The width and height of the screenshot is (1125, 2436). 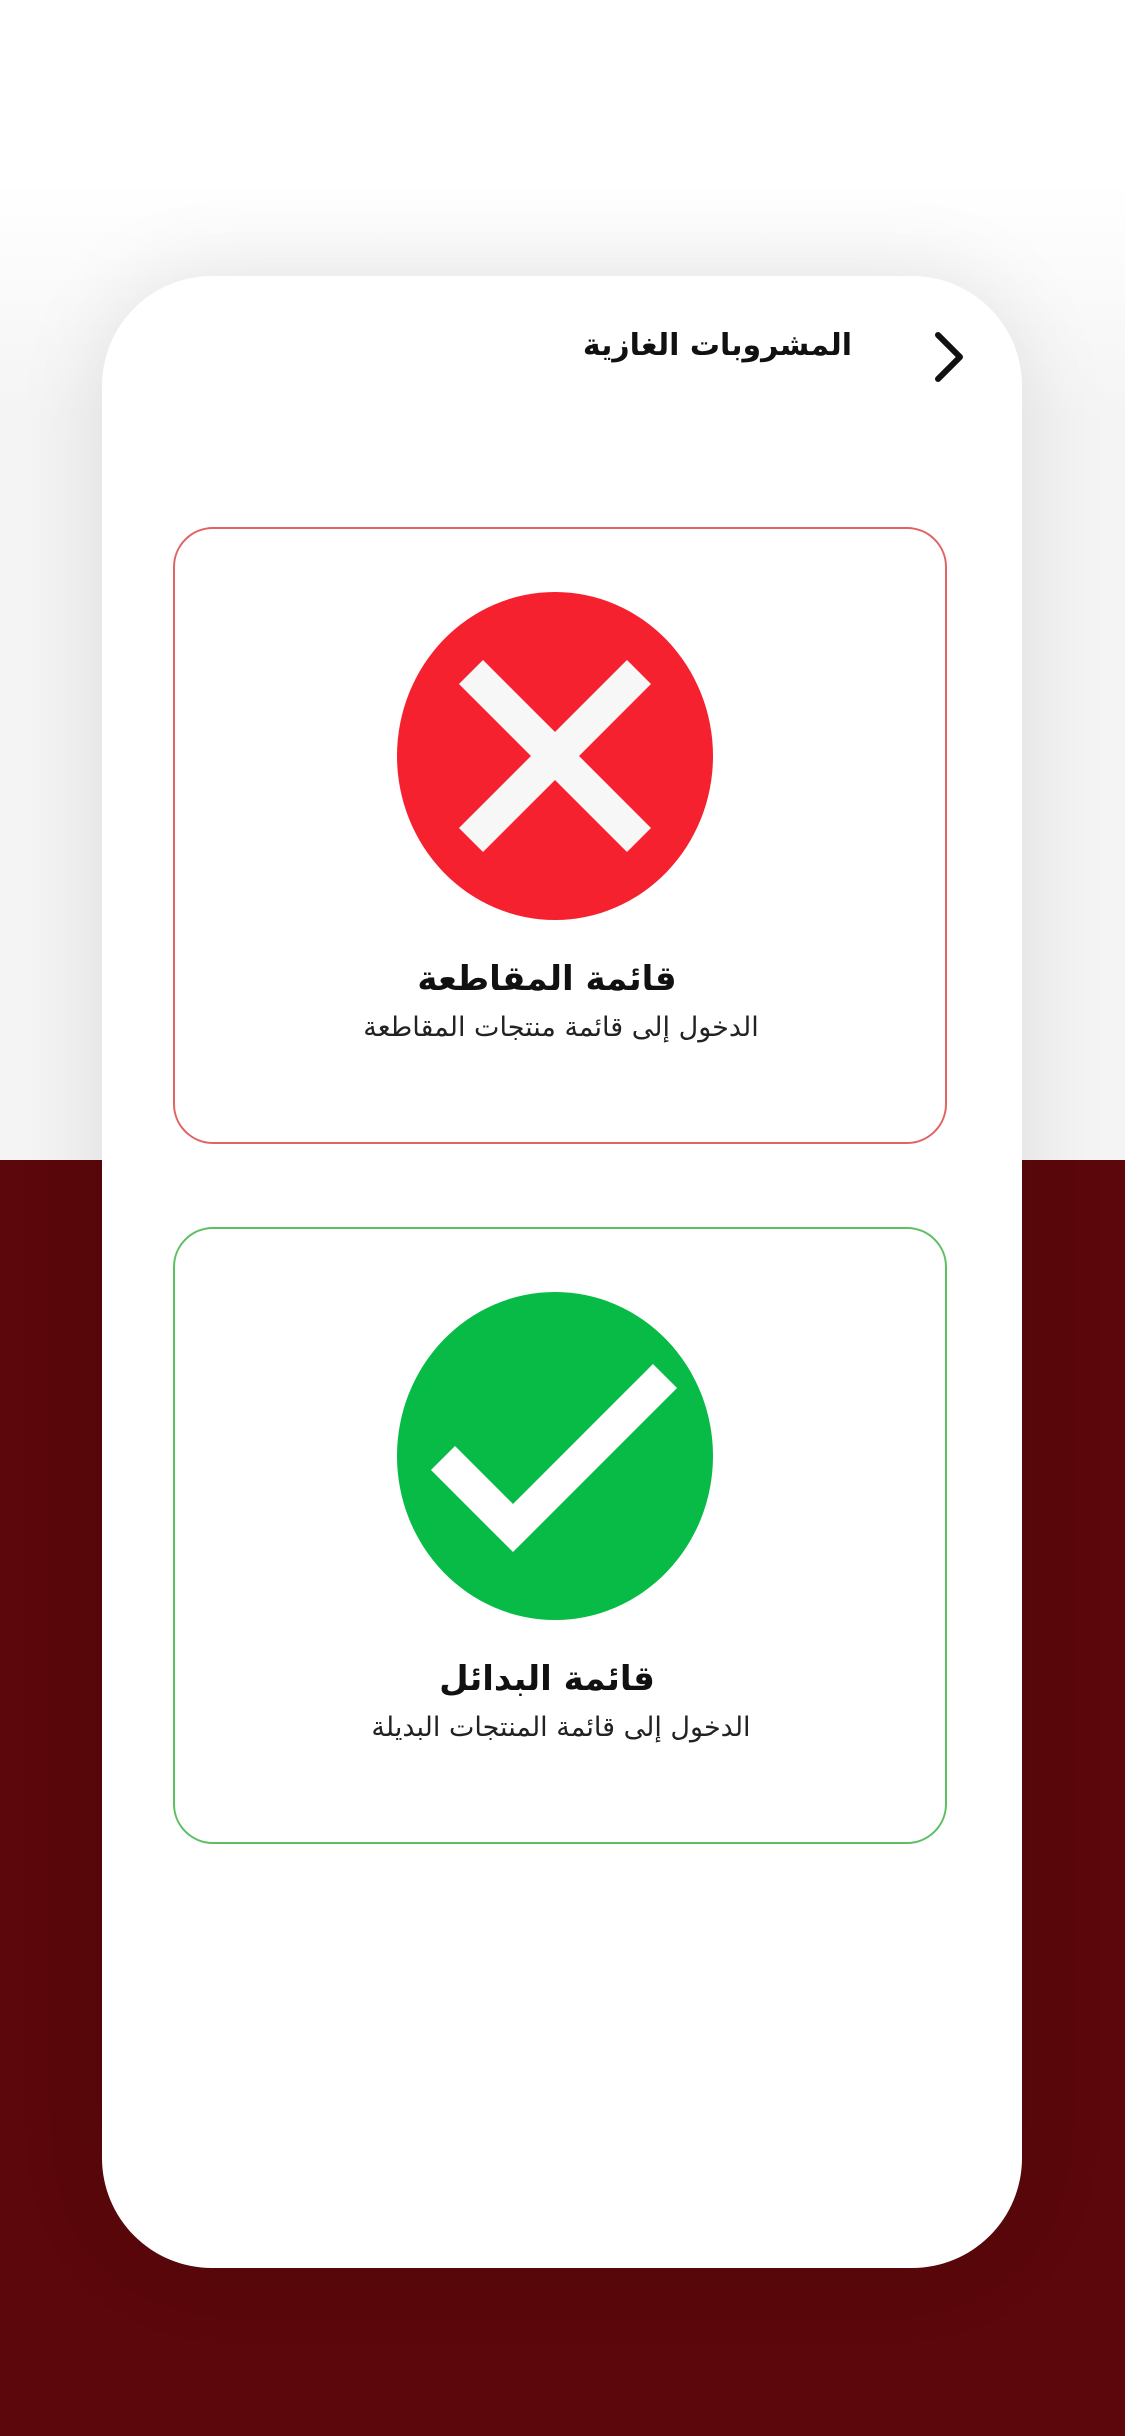 I want to click on page-title: المشروبات الغازية, so click(x=717, y=345).